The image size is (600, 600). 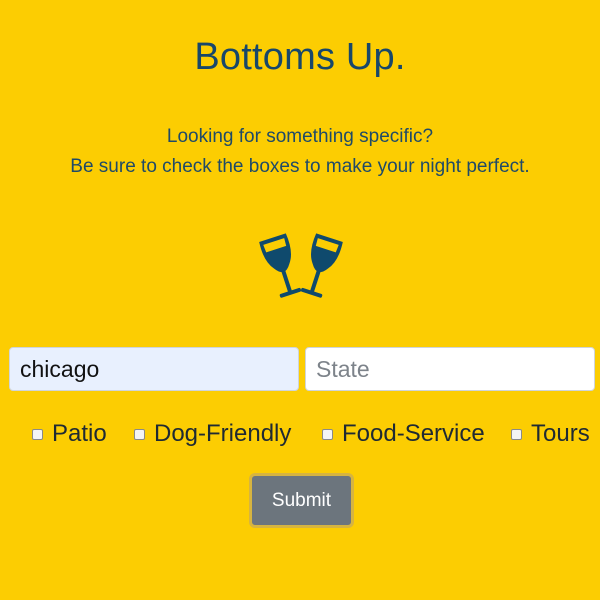 What do you see at coordinates (301, 271) in the screenshot?
I see `glass-cheers-icon` at bounding box center [301, 271].